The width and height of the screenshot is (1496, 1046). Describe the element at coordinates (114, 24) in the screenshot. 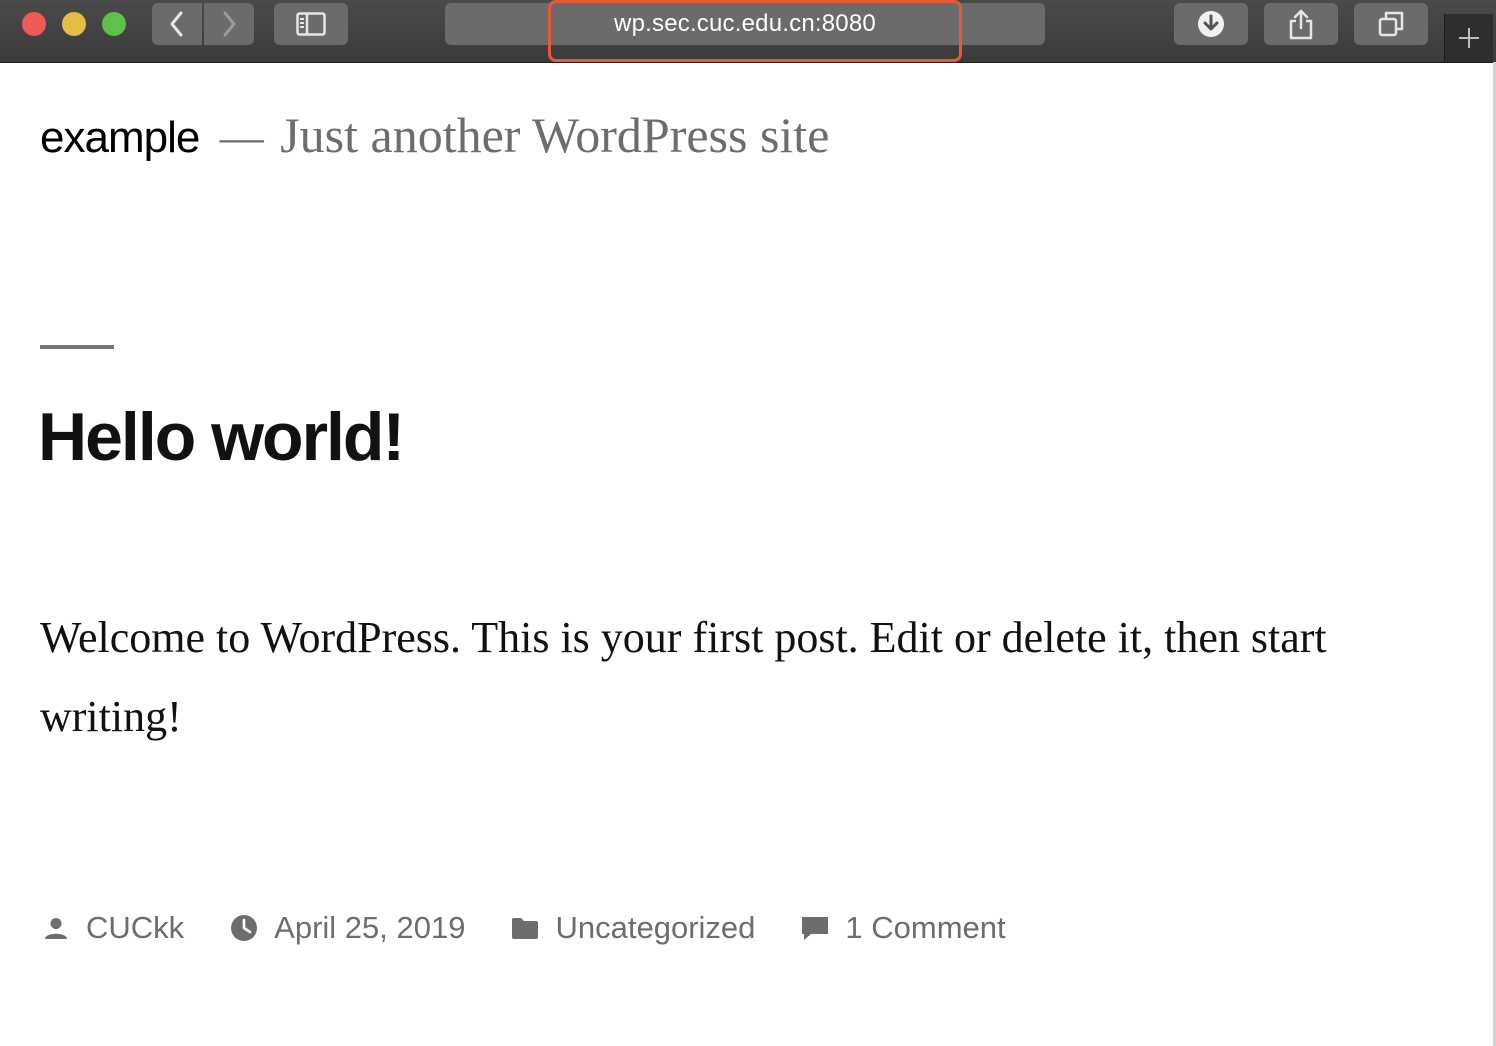

I see `zoom-window-button` at that location.